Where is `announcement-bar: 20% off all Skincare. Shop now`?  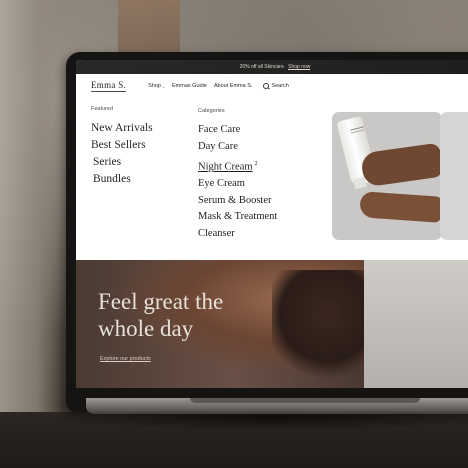 announcement-bar: 20% off all Skincare. Shop now is located at coordinates (272, 67).